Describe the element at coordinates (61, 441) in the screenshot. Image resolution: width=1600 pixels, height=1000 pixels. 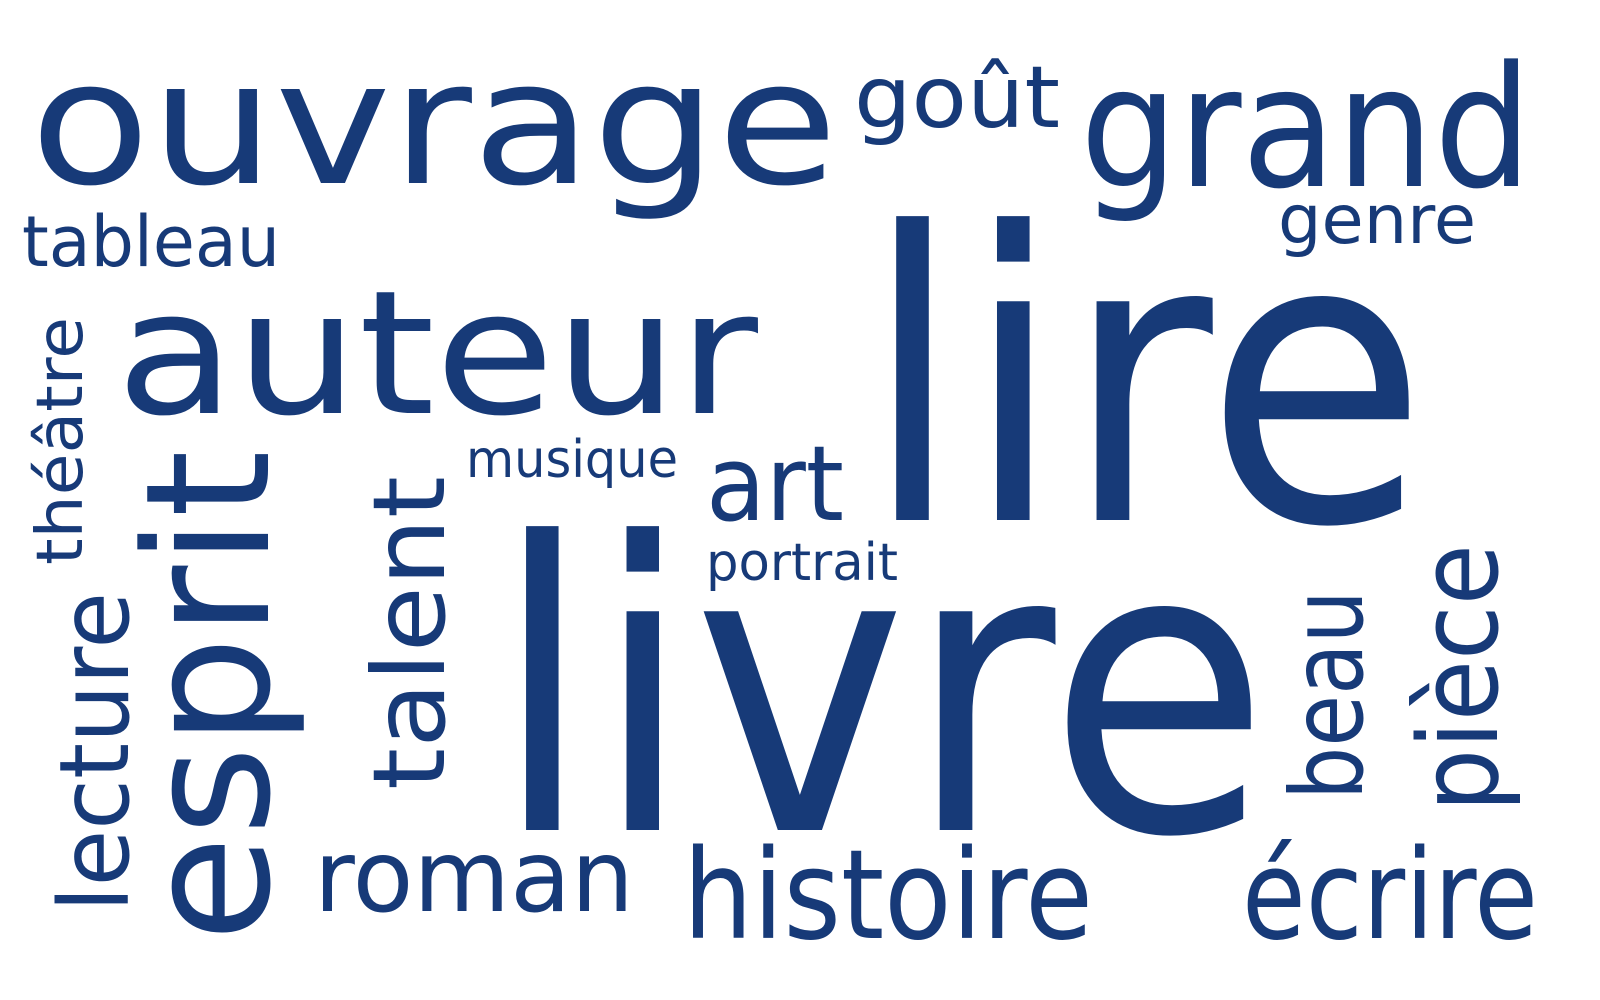
I see `word-theatre: théâtre` at that location.